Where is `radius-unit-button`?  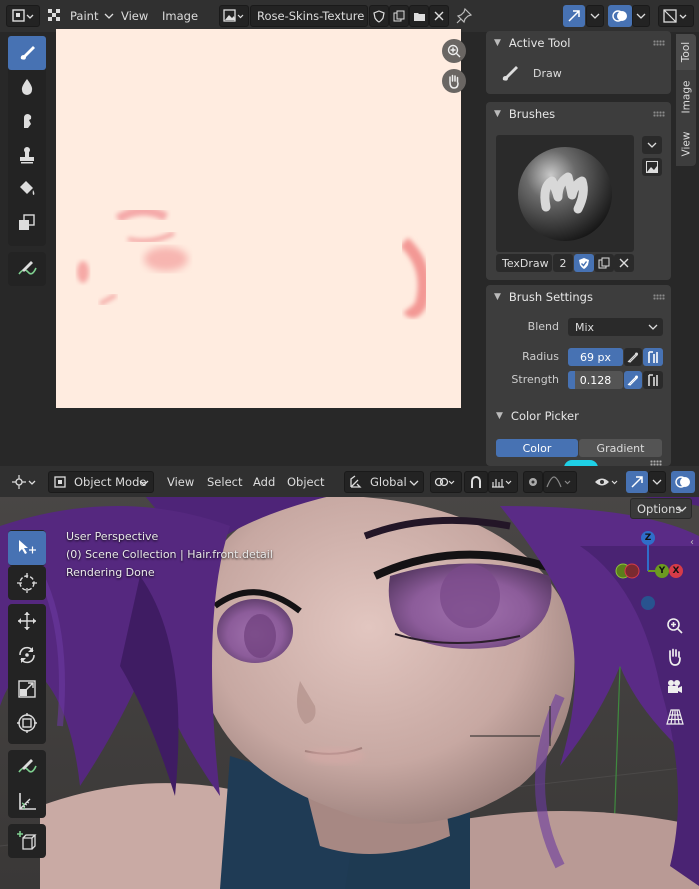 radius-unit-button is located at coordinates (653, 357).